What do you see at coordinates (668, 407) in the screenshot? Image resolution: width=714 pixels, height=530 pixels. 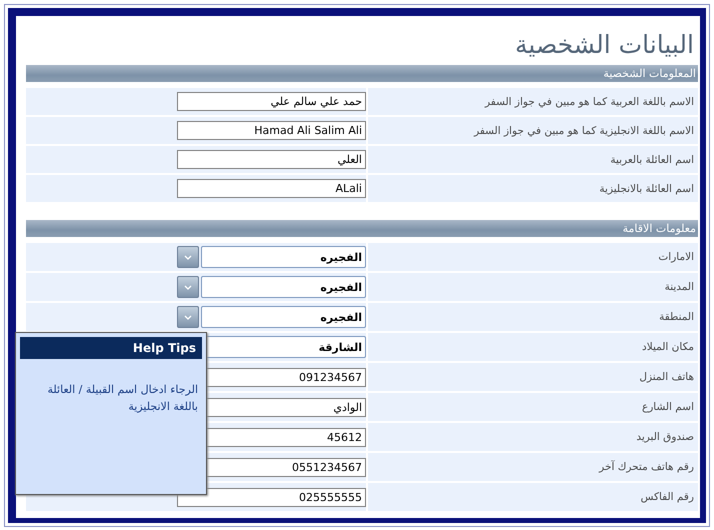 I see `field-label: اسم الشارع` at bounding box center [668, 407].